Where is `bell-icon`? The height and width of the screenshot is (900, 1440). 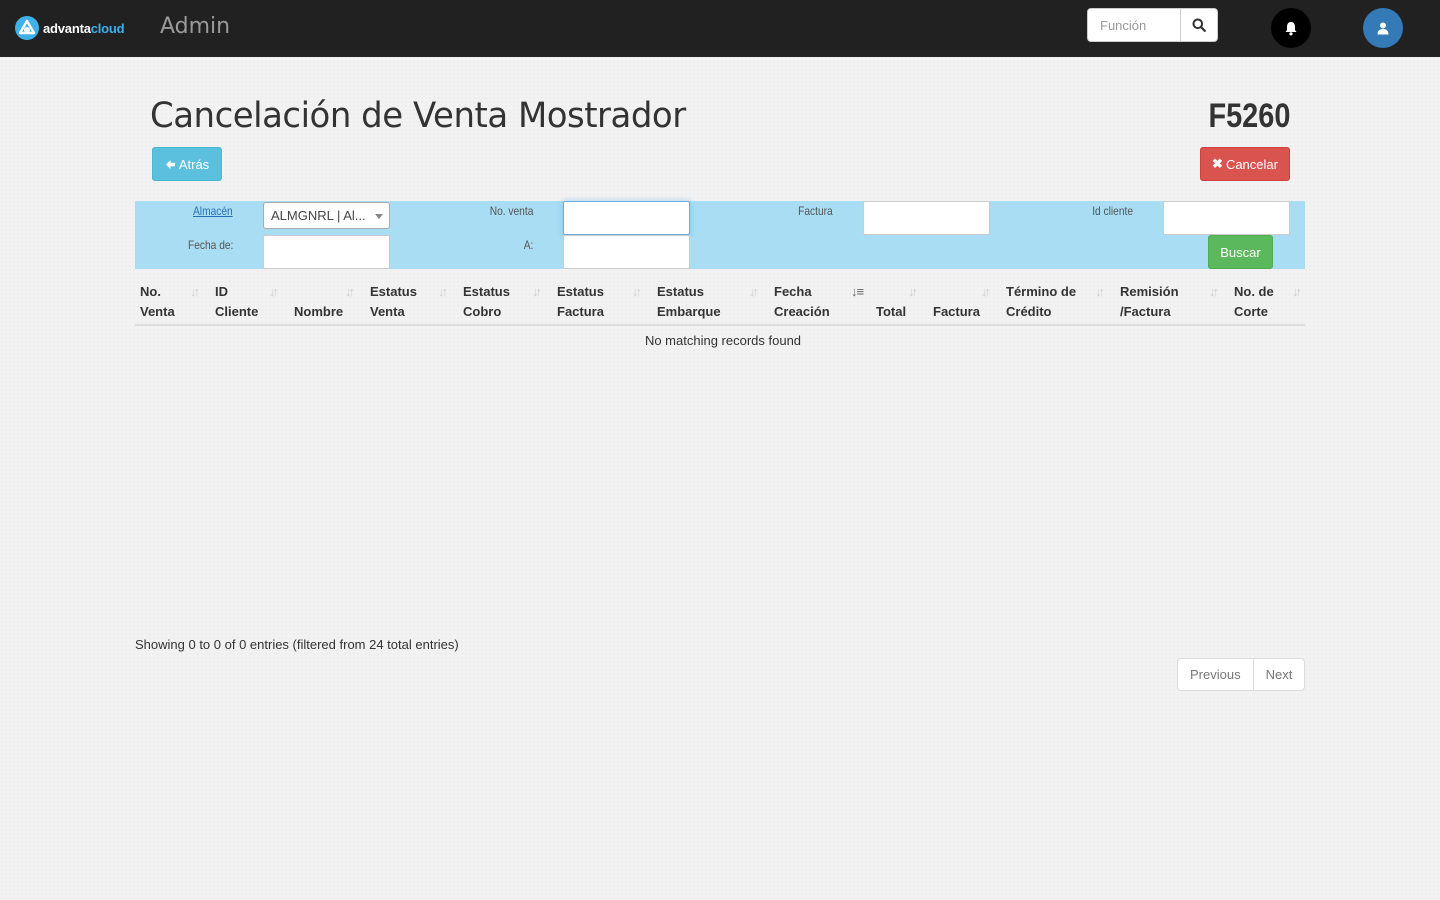 bell-icon is located at coordinates (1291, 28).